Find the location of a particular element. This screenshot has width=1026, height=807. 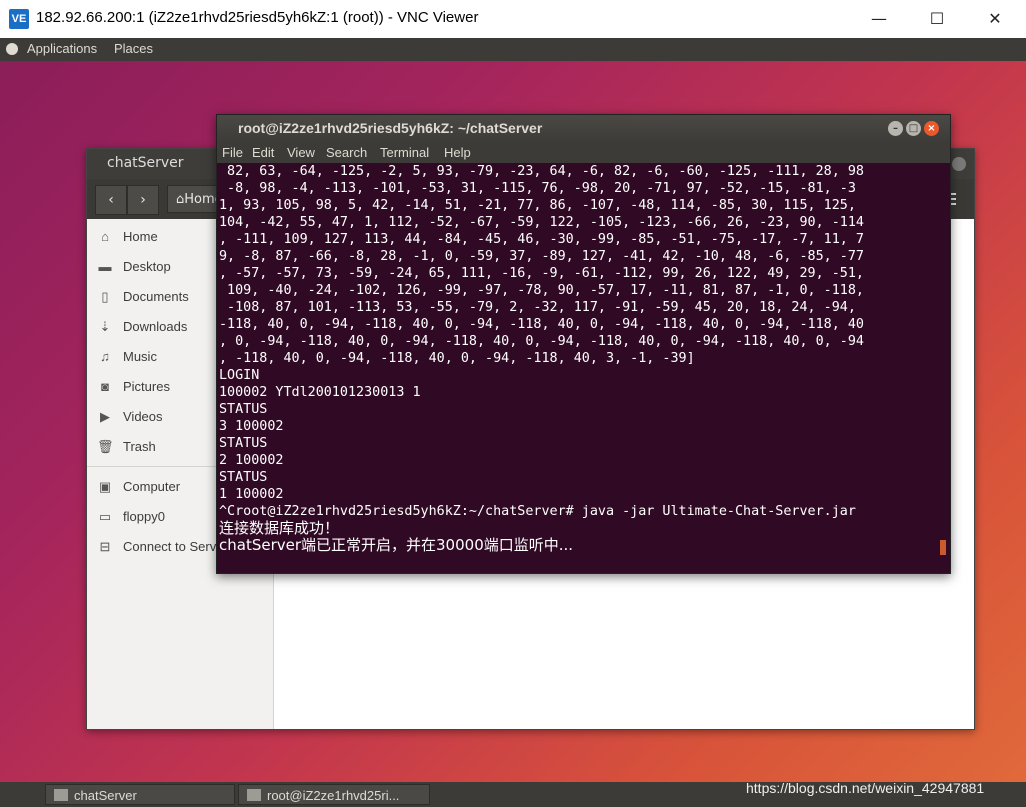

applications-icon is located at coordinates (12, 49).